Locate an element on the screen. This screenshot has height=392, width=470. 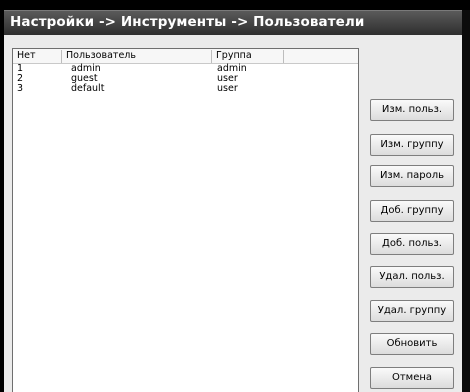
delete-group-button: Удал. группу is located at coordinates (412, 311).